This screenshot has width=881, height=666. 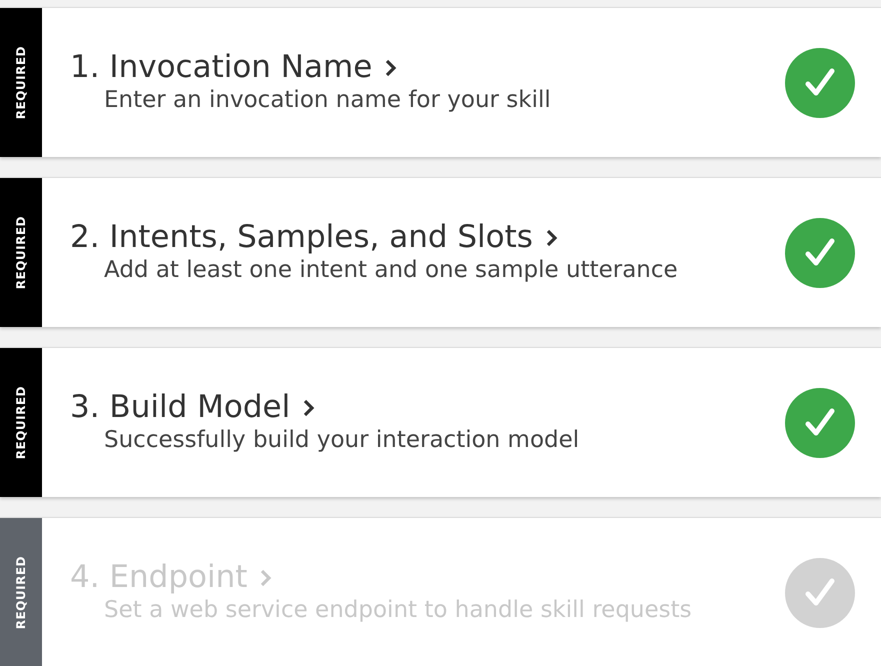 I want to click on step-title: 2. Intents, Samples, and Slots, so click(x=301, y=237).